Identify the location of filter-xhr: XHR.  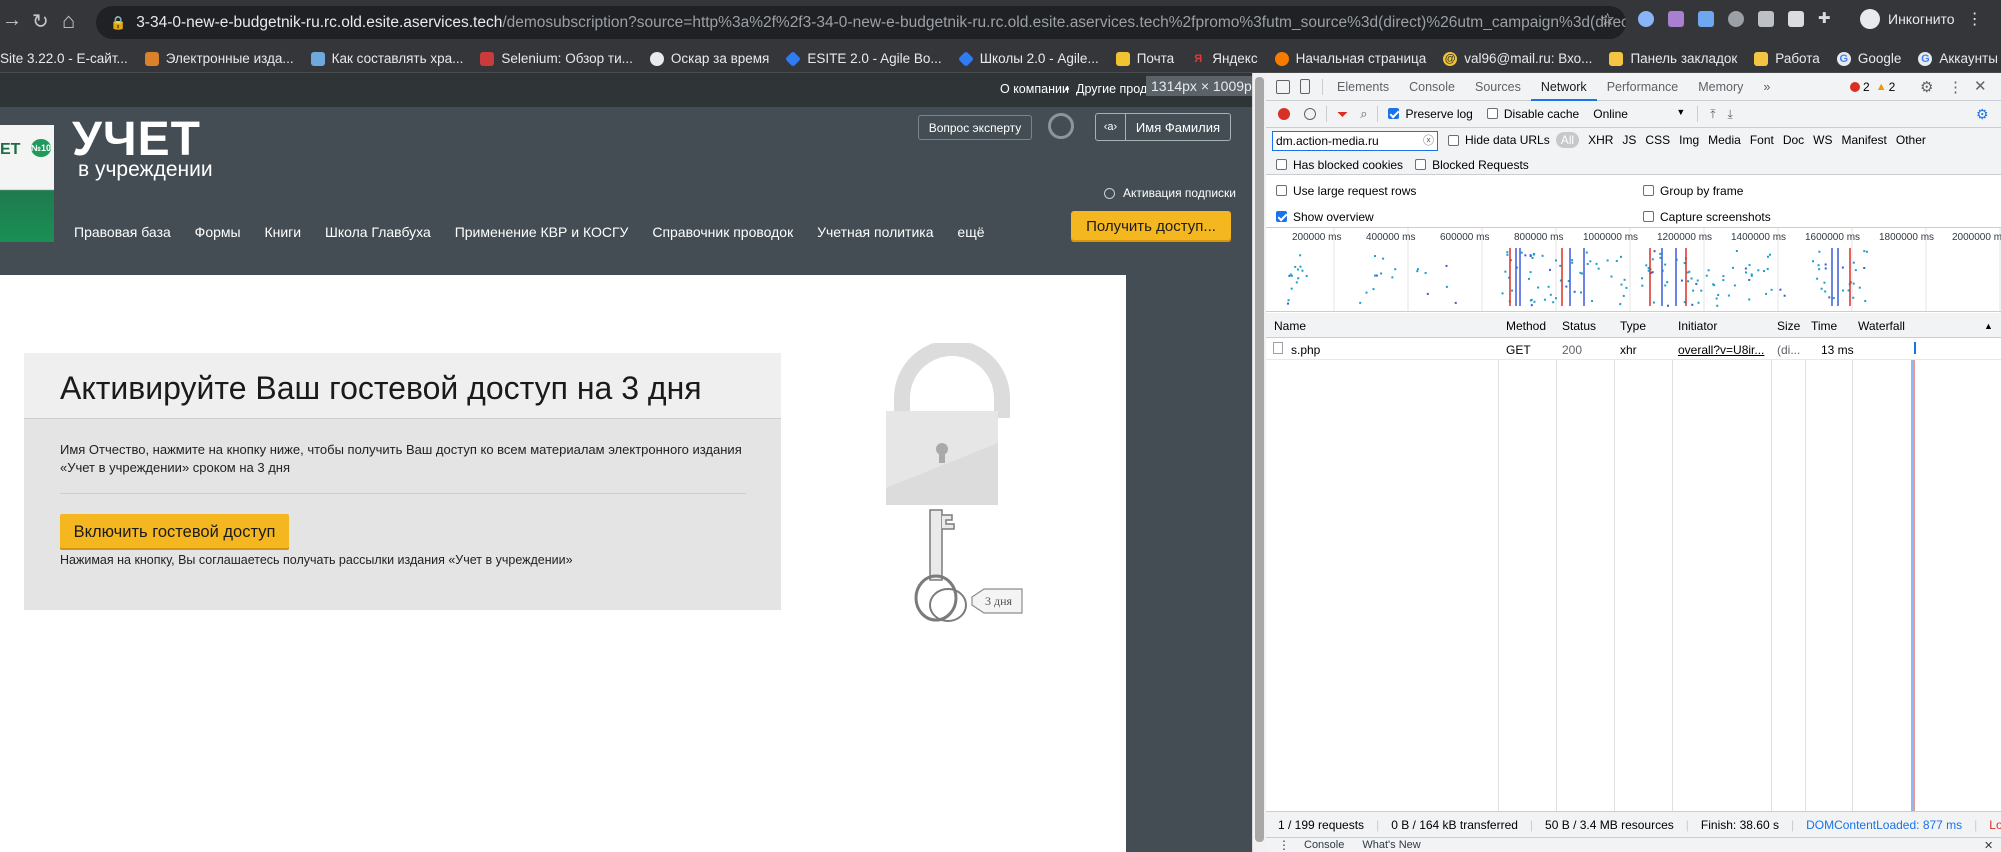
(1600, 140).